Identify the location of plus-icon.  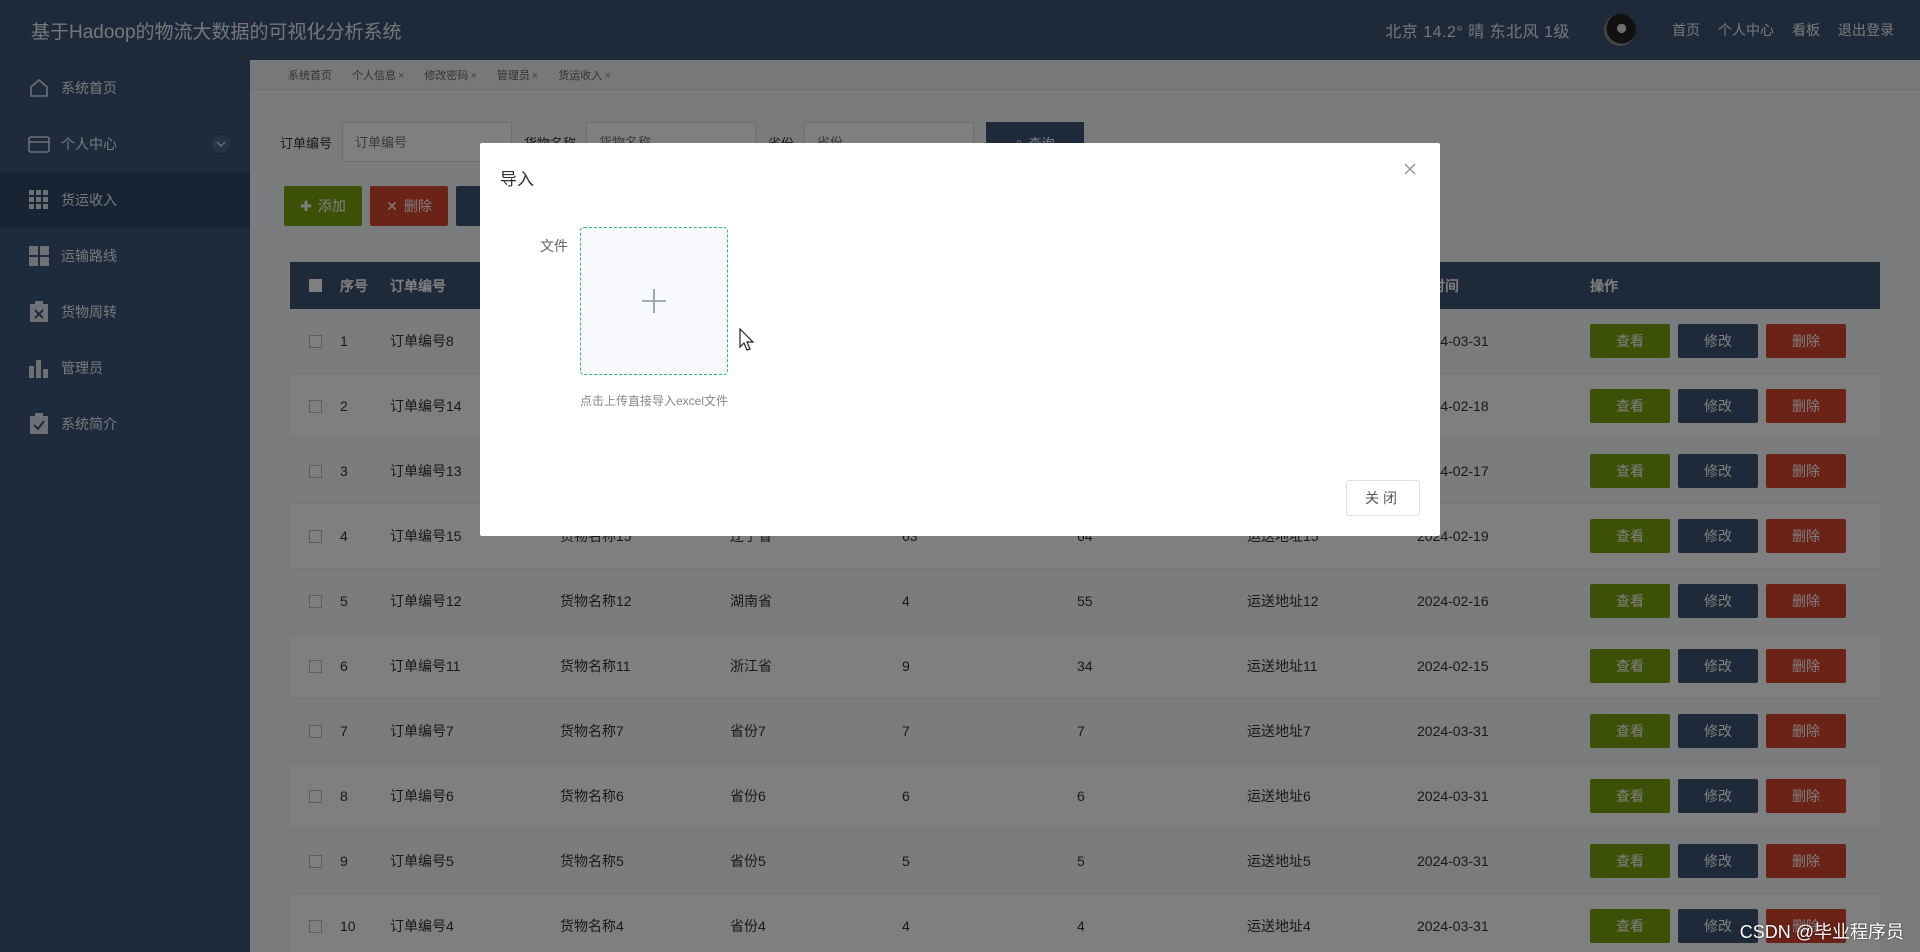
(654, 301).